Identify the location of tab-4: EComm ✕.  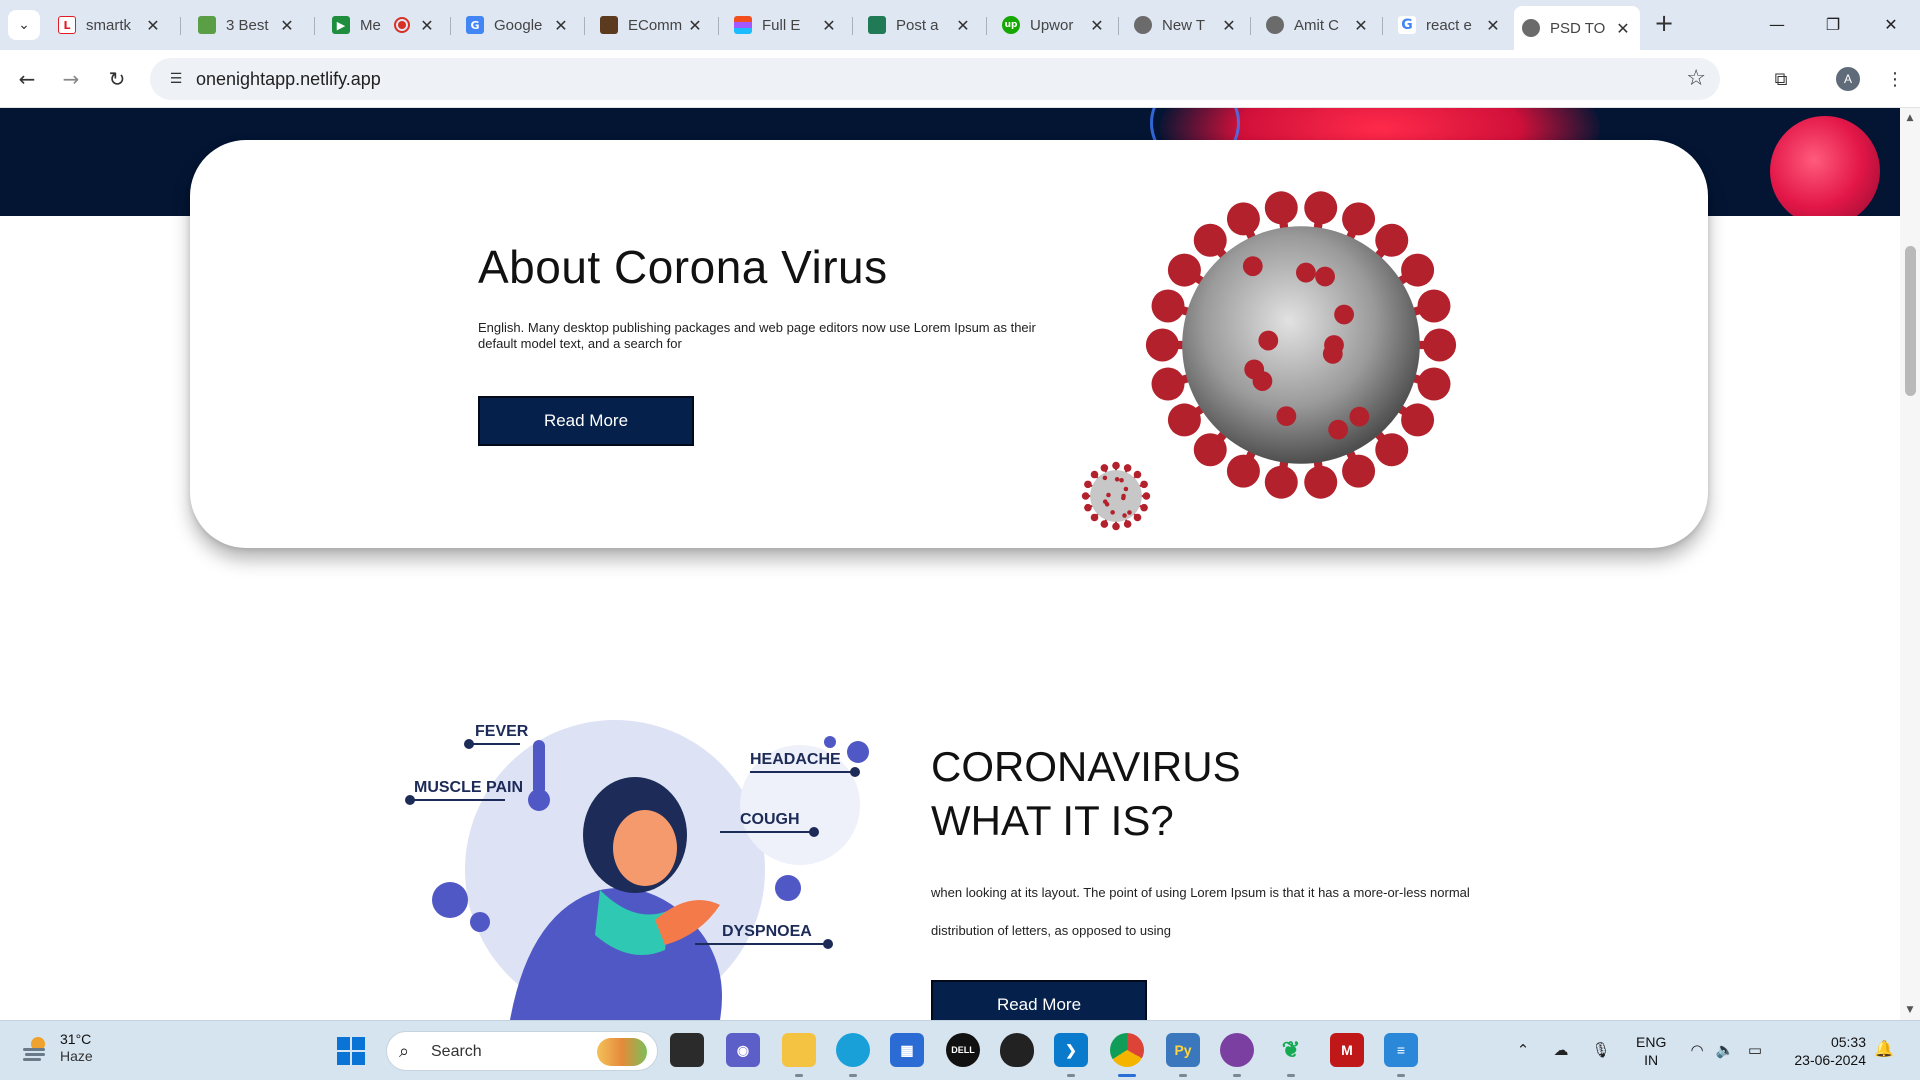
(652, 25).